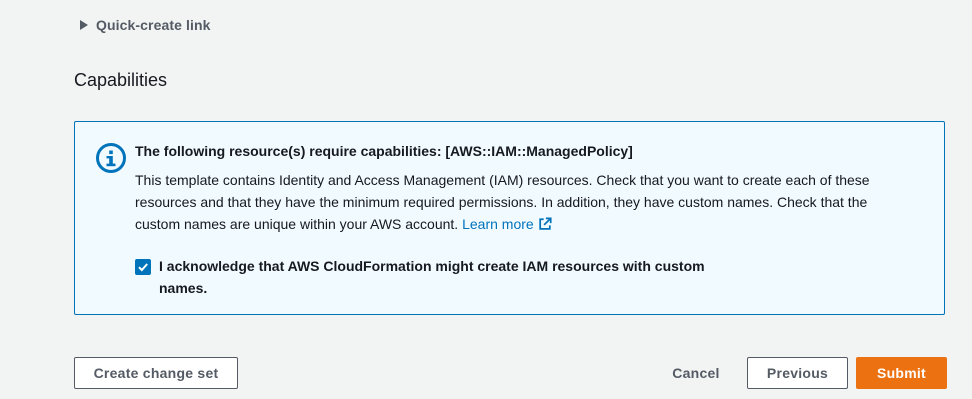 The width and height of the screenshot is (972, 399). What do you see at coordinates (498, 224) in the screenshot?
I see `learn-more-label: Learn more` at bounding box center [498, 224].